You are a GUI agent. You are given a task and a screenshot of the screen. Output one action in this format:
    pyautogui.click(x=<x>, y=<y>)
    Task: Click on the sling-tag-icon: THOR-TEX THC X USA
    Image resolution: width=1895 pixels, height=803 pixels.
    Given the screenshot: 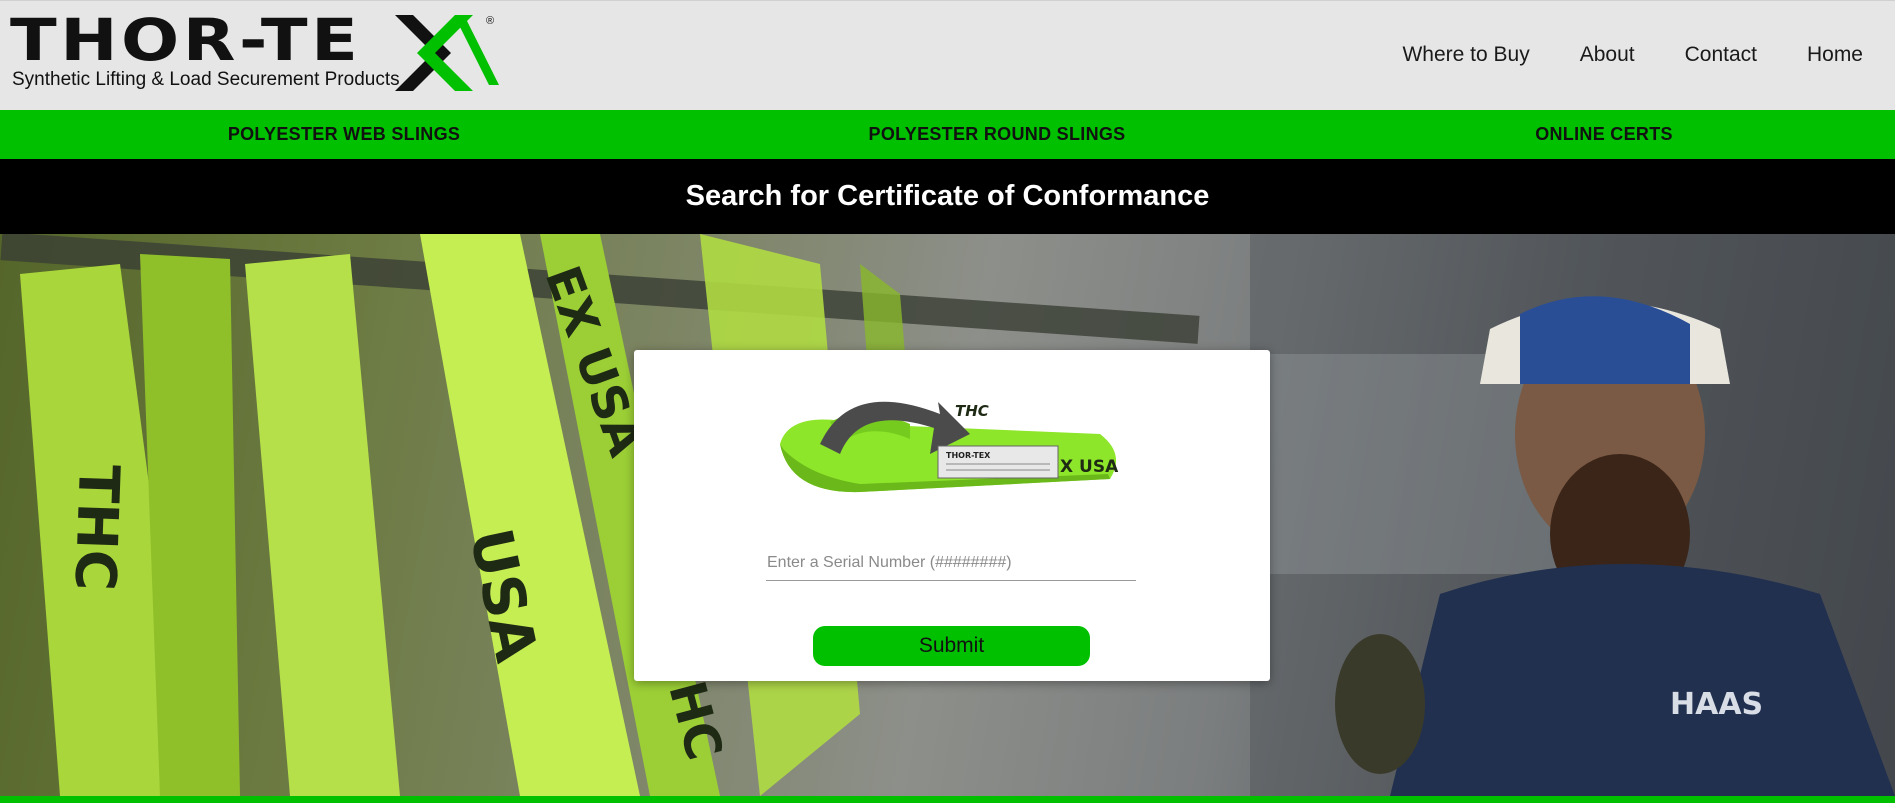 What is the action you would take?
    pyautogui.click(x=949, y=447)
    